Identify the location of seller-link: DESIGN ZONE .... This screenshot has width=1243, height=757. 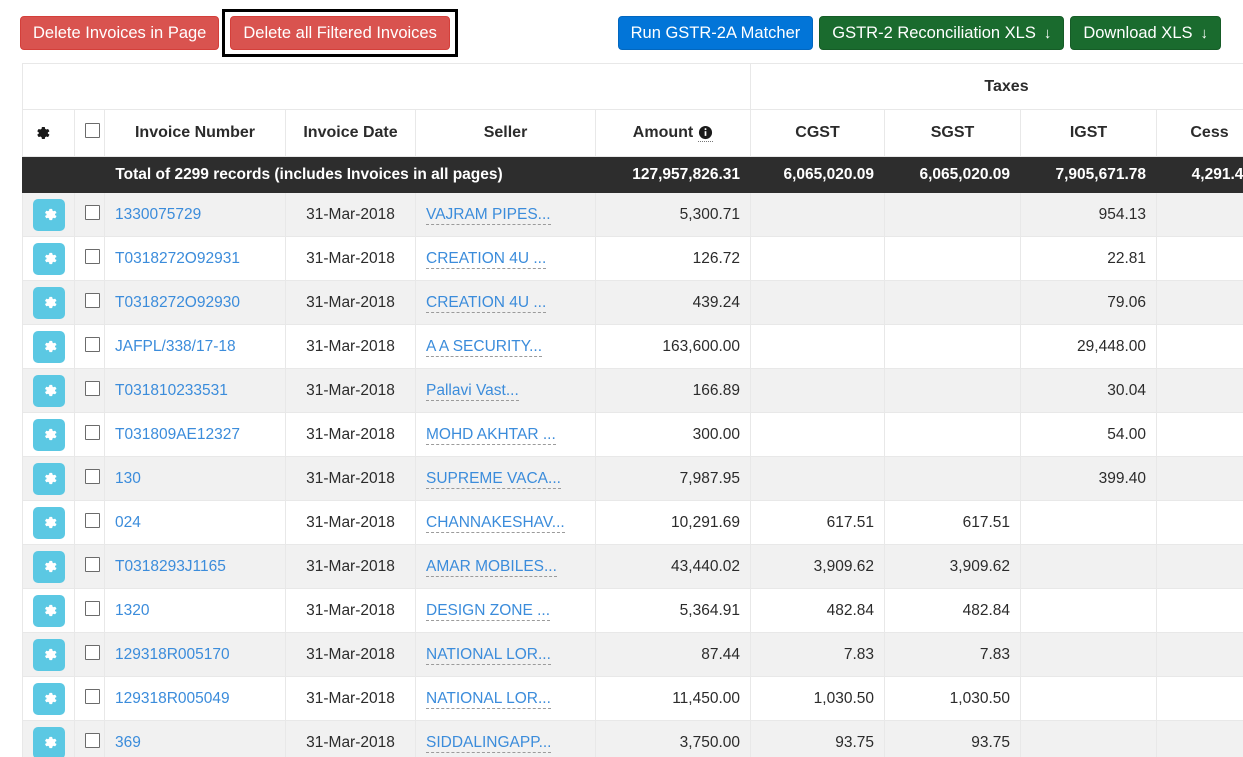
(488, 611).